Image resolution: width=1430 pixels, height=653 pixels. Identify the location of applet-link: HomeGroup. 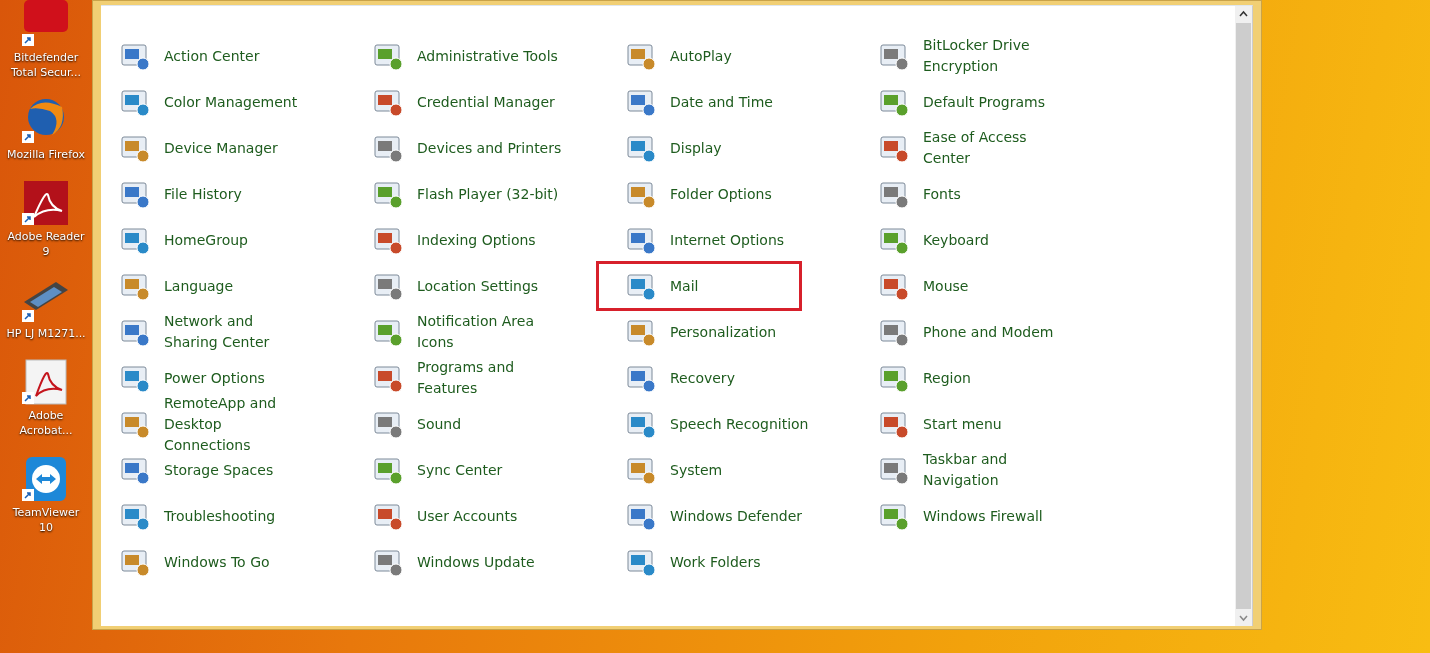
(206, 240).